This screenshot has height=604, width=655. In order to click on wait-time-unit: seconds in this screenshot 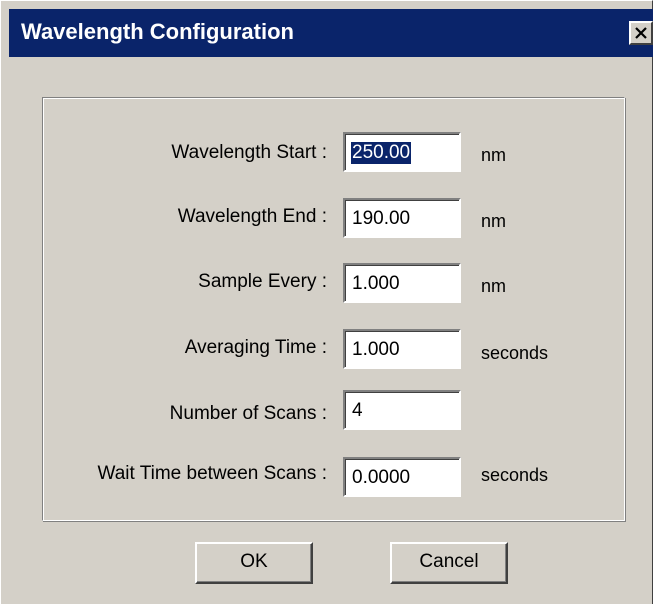, I will do `click(515, 475)`.